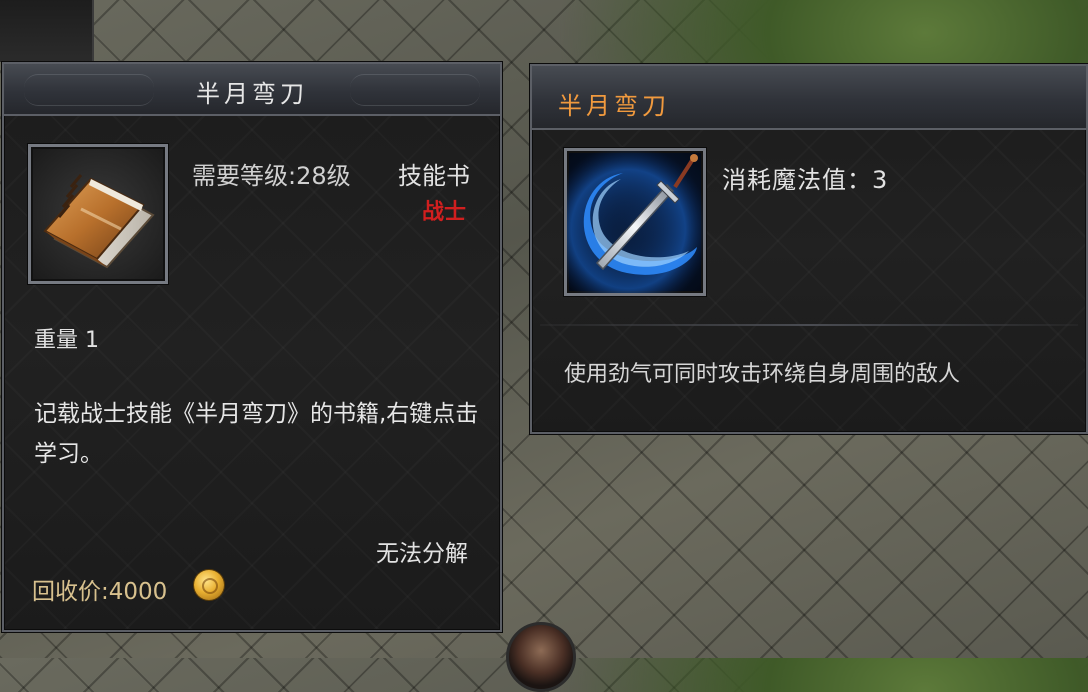  Describe the element at coordinates (209, 585) in the screenshot. I see `gold-coin-icon` at that location.